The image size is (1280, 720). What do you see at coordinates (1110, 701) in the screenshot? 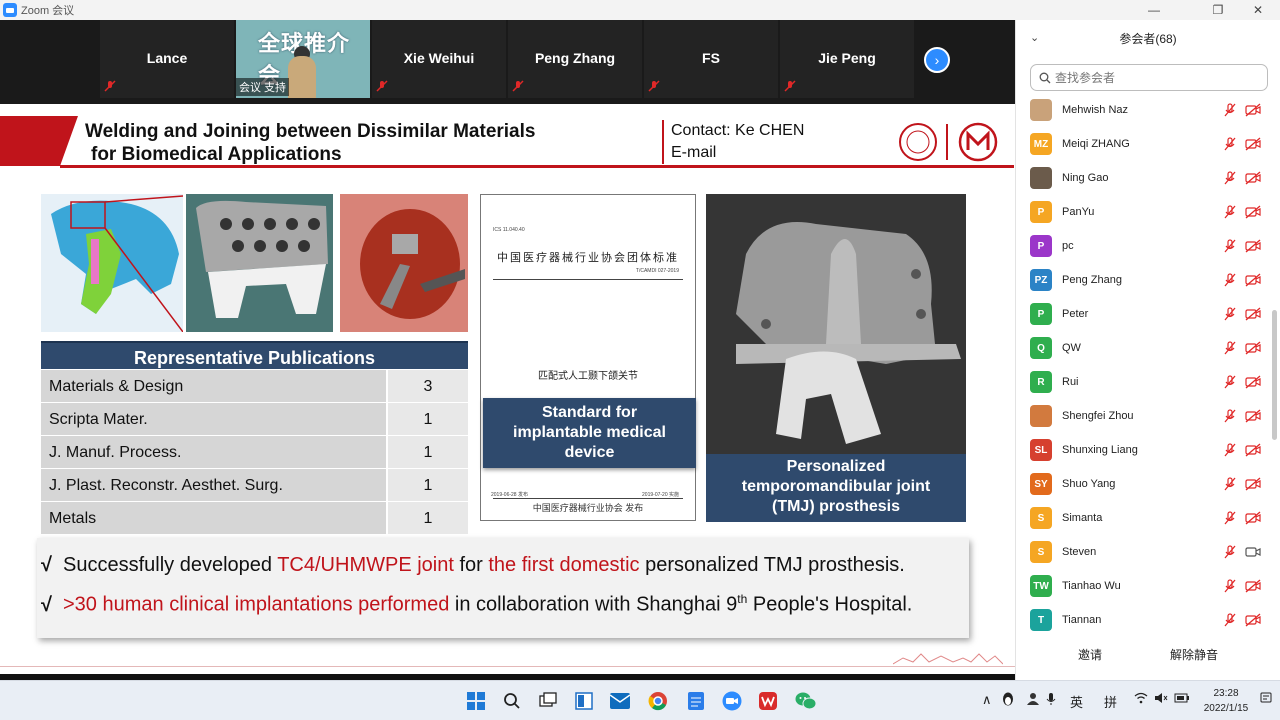
I see `ime-mode: 拼` at bounding box center [1110, 701].